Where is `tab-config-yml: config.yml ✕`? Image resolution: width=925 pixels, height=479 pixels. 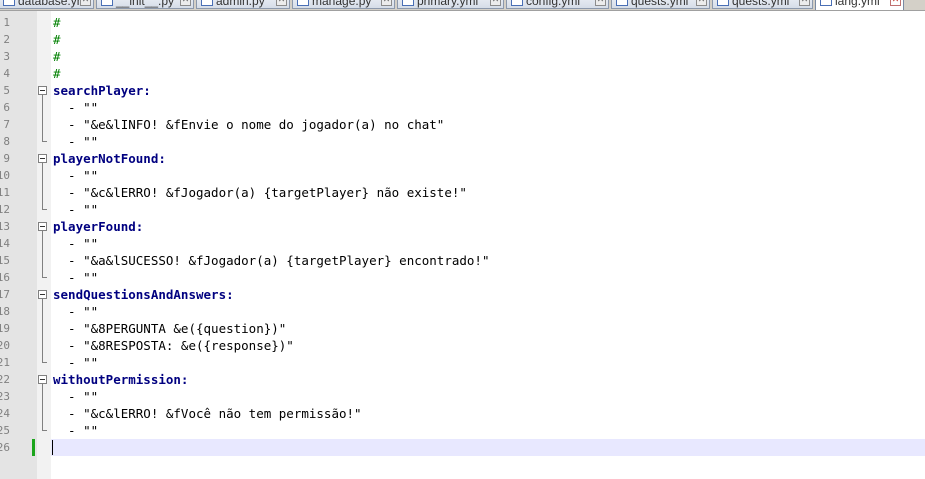 tab-config-yml: config.yml ✕ is located at coordinates (557, 4).